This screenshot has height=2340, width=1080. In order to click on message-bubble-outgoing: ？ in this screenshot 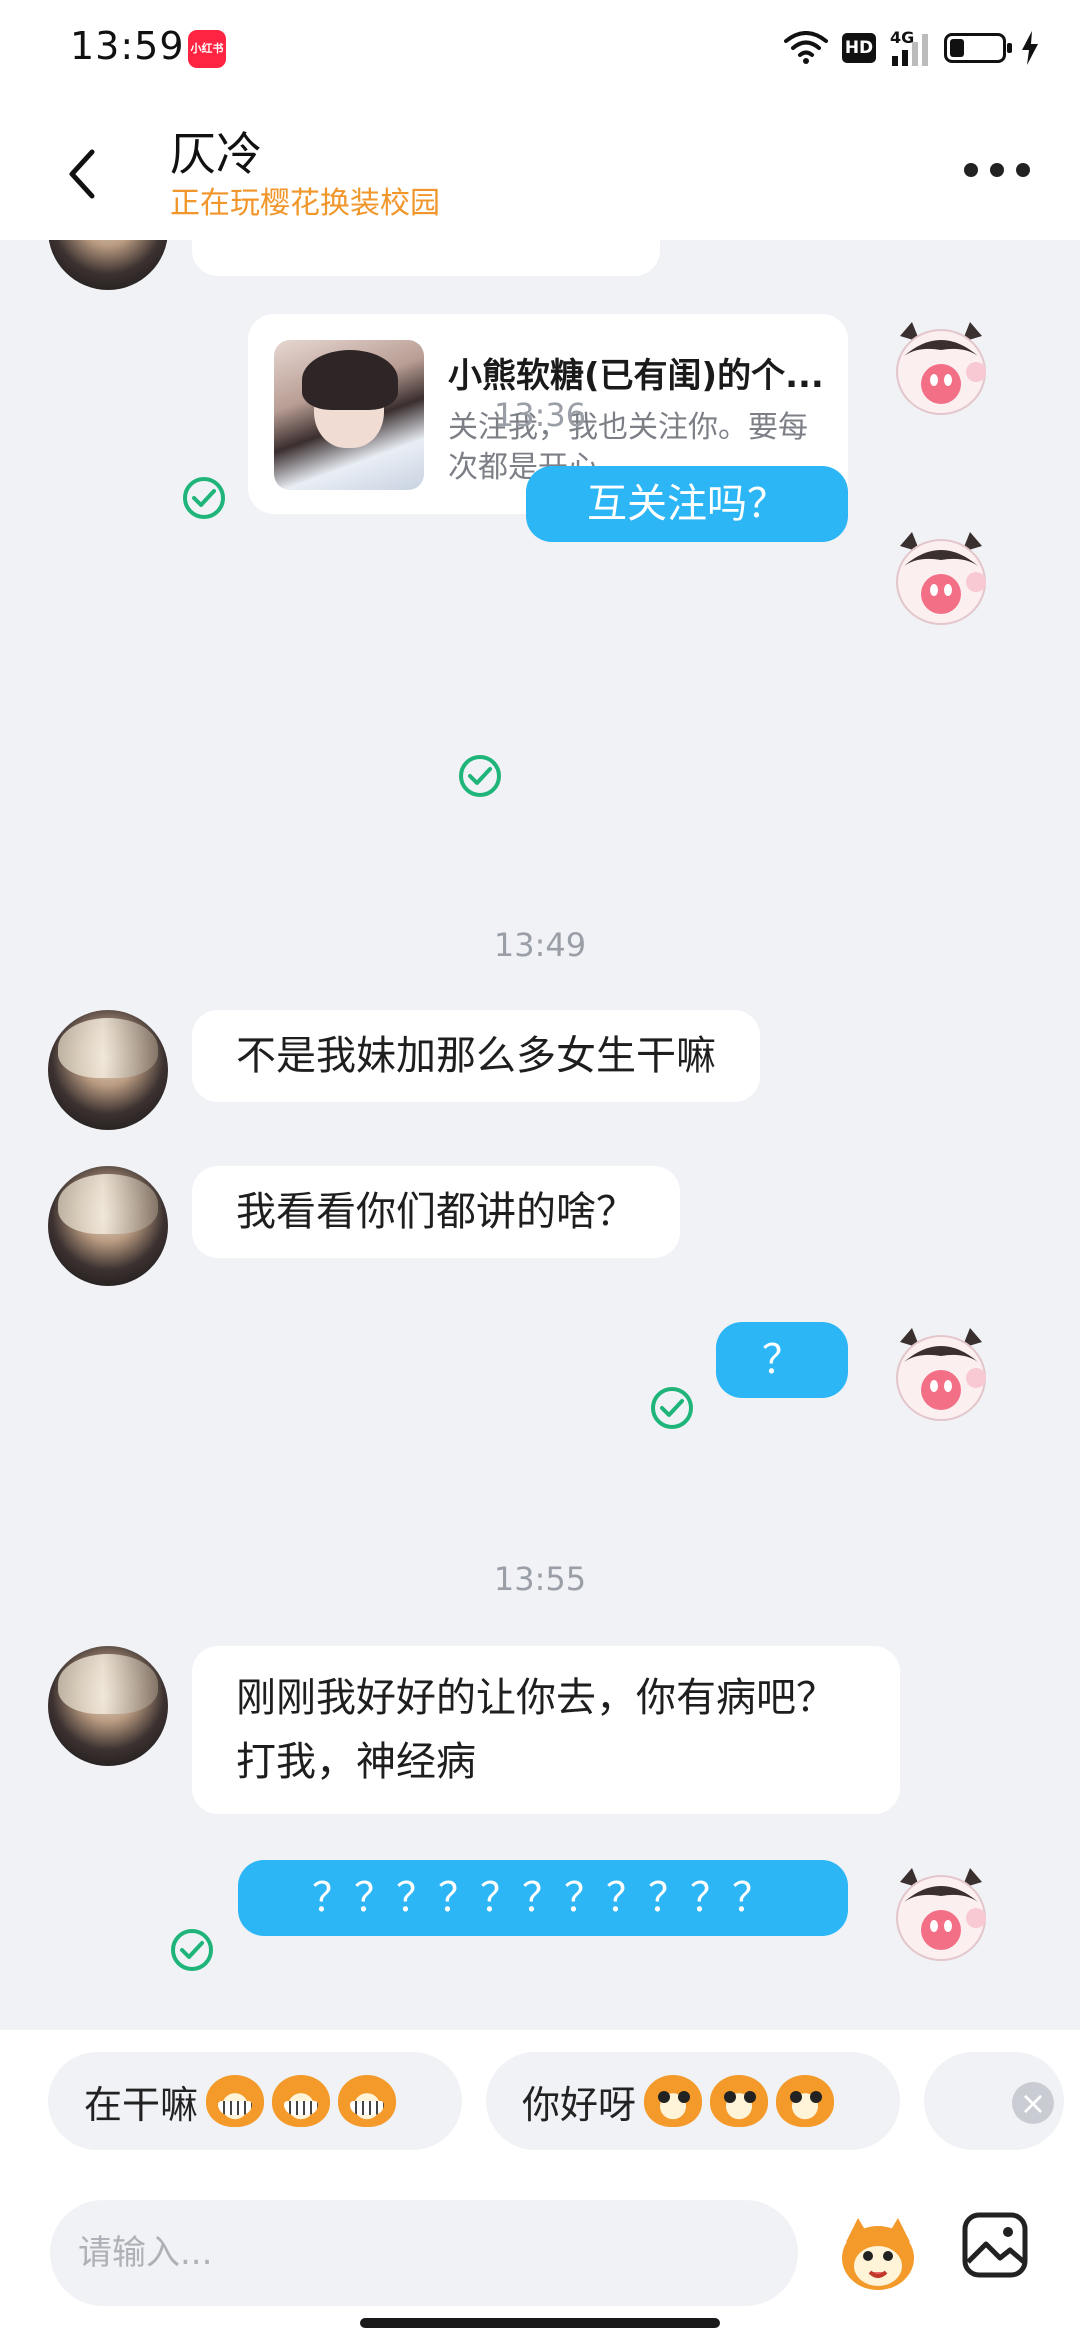, I will do `click(782, 1360)`.